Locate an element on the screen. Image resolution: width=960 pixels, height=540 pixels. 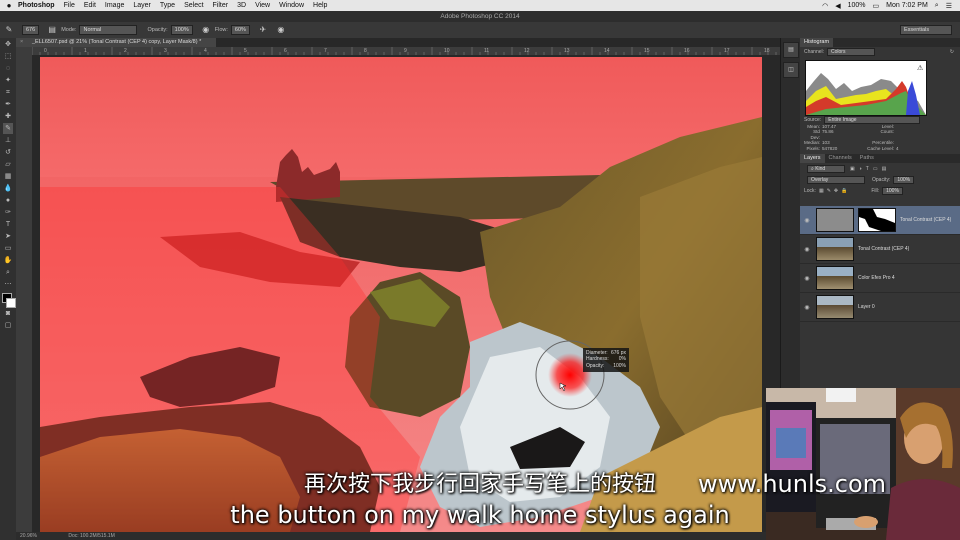
dodge-tool-icon: ● is located at coordinates (8, 200).